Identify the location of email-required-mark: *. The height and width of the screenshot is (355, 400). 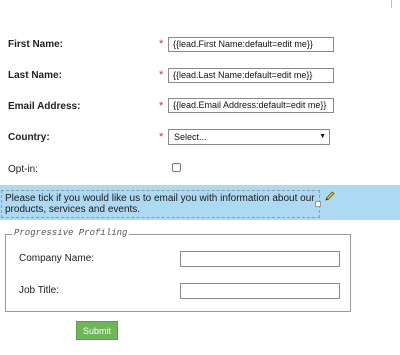
(161, 106).